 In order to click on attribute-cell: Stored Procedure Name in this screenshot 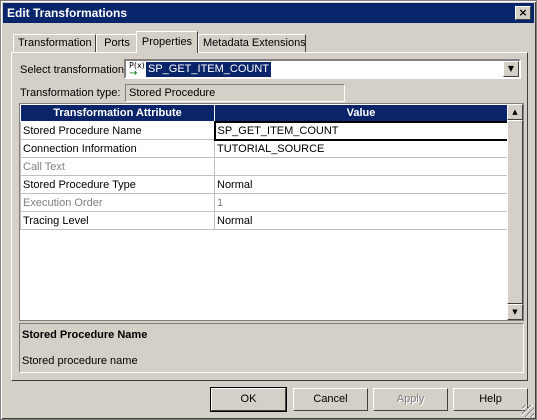, I will do `click(117, 130)`.